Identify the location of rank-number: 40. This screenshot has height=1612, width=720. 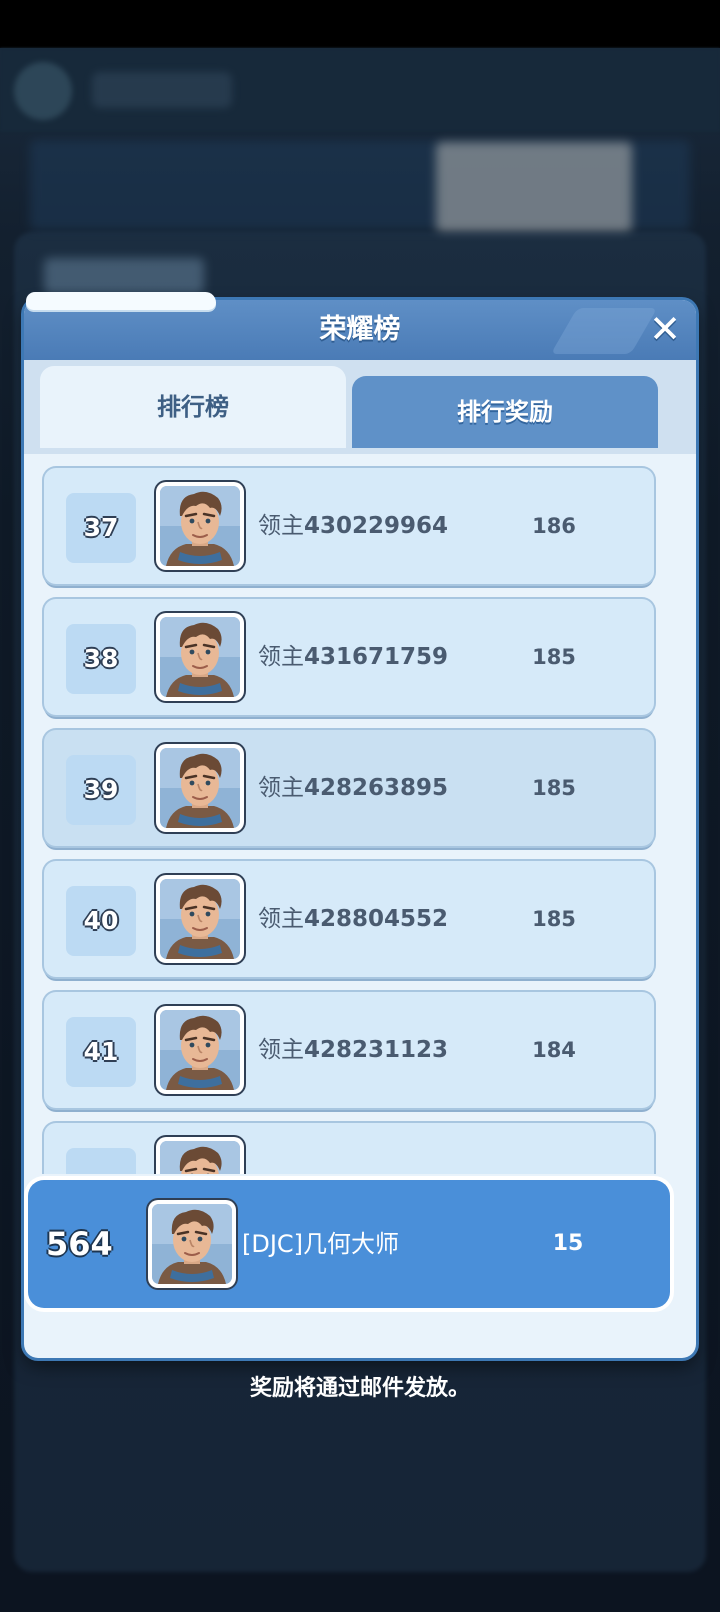
(101, 921).